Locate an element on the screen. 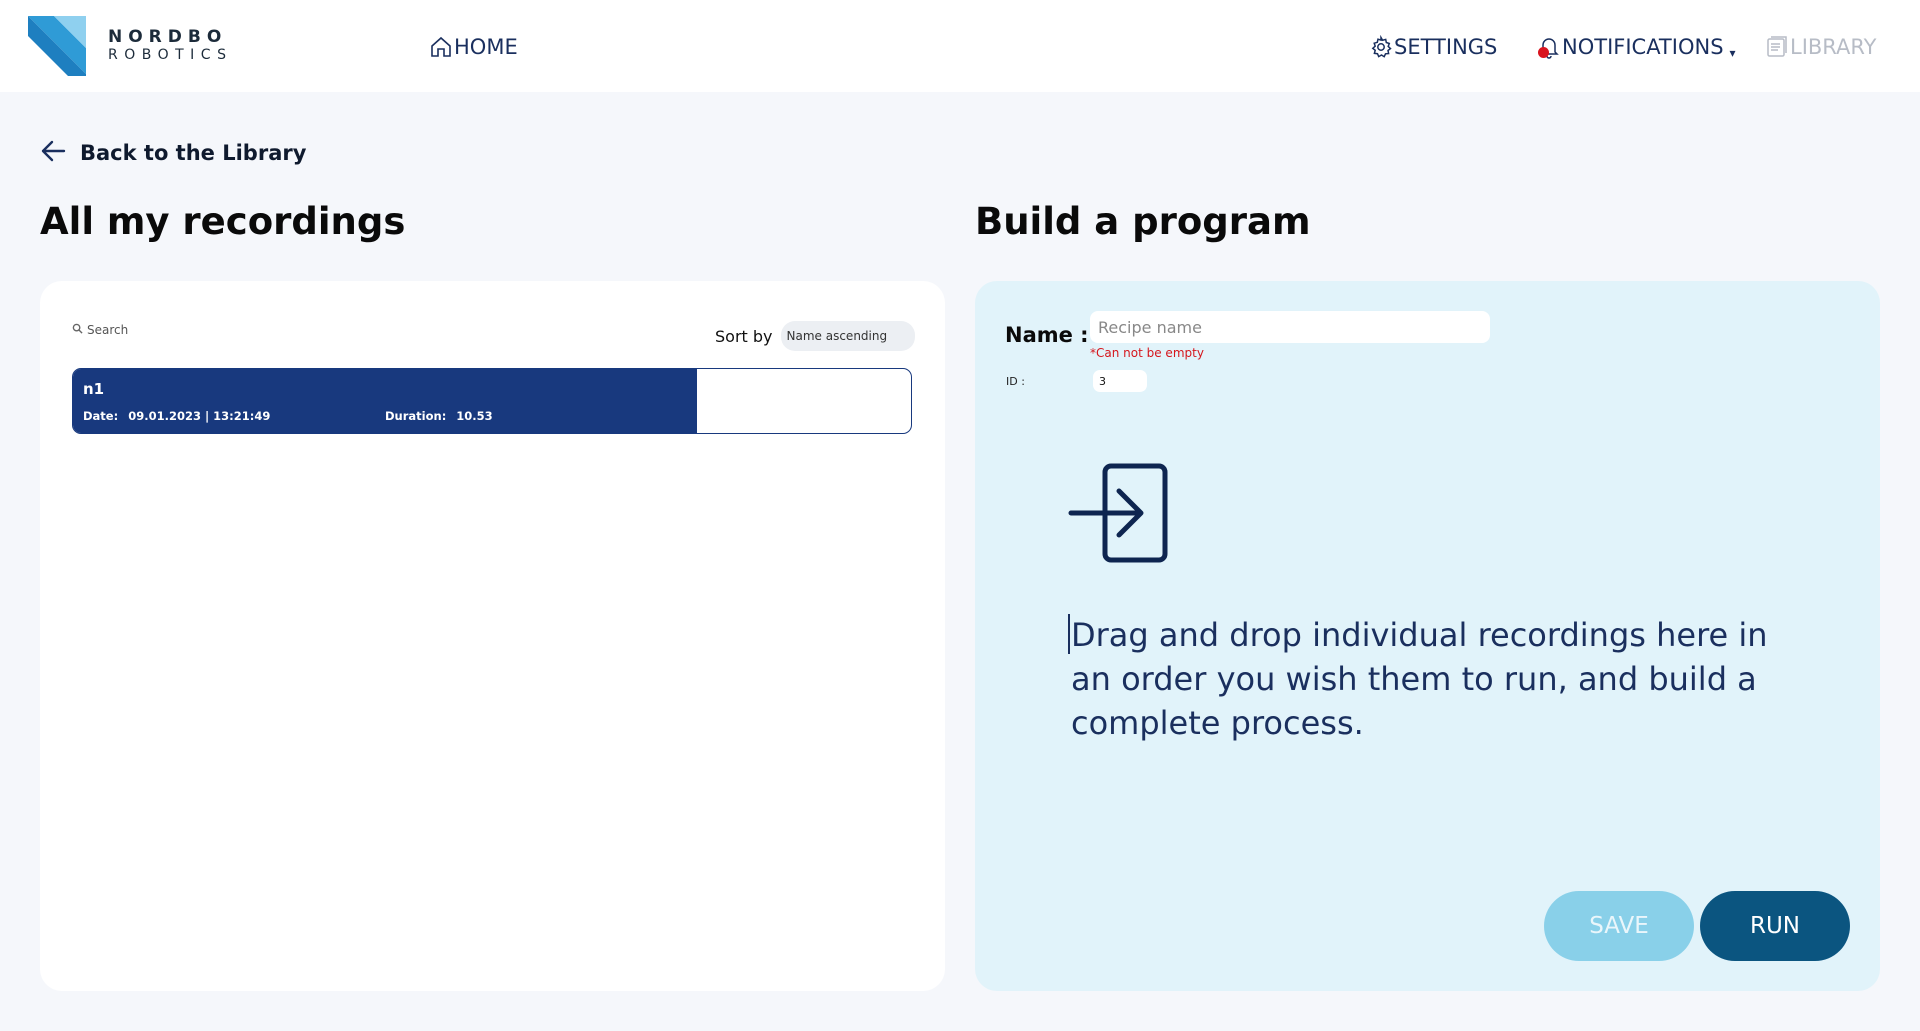  nav-home: HOME is located at coordinates (473, 47).